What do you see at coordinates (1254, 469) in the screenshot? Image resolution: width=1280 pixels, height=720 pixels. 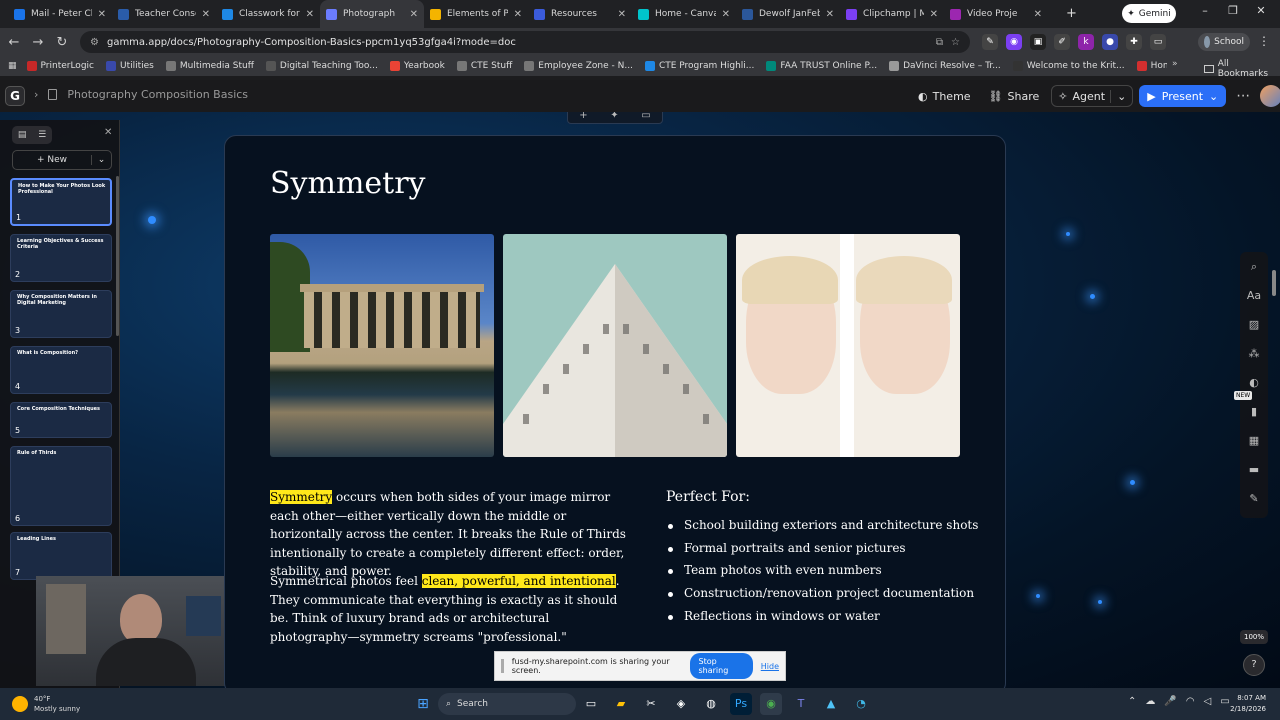 I see `layout-block-icon: ▬` at bounding box center [1254, 469].